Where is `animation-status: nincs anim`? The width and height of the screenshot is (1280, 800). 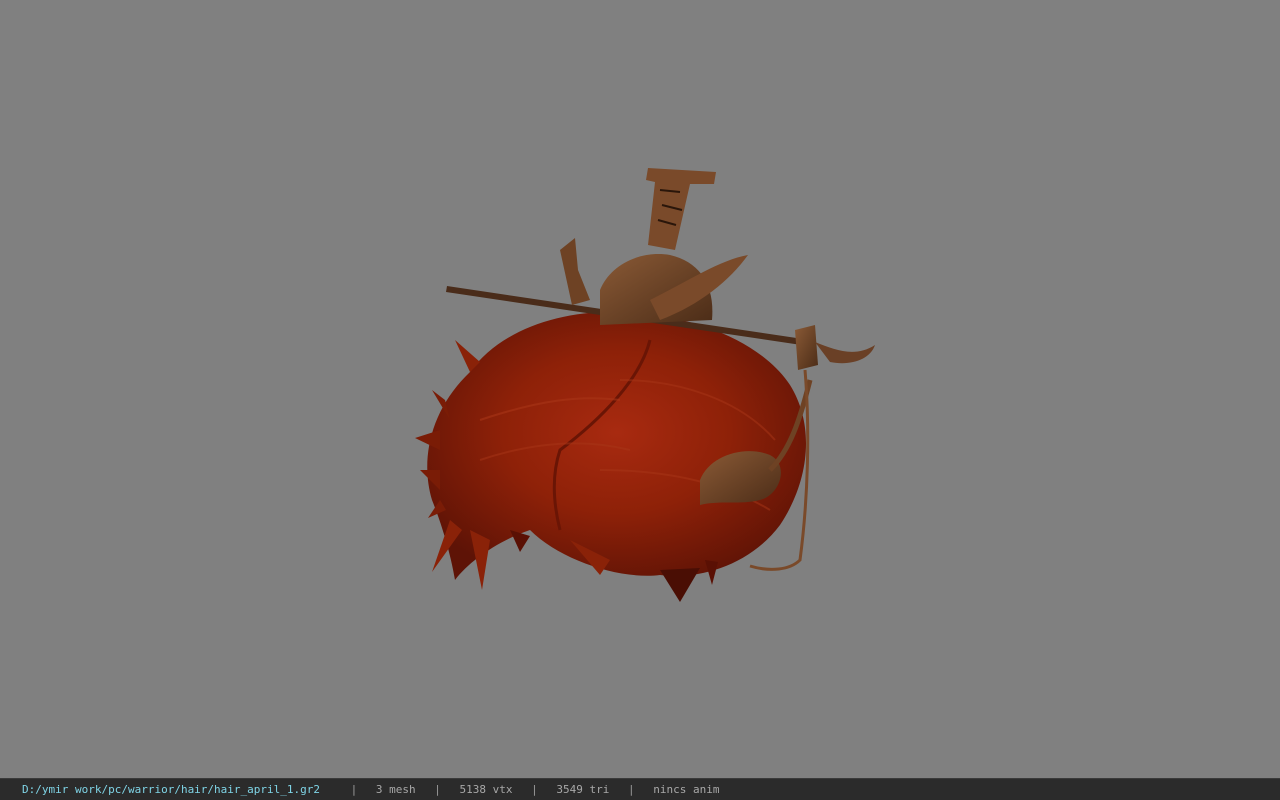
animation-status: nincs anim is located at coordinates (686, 789).